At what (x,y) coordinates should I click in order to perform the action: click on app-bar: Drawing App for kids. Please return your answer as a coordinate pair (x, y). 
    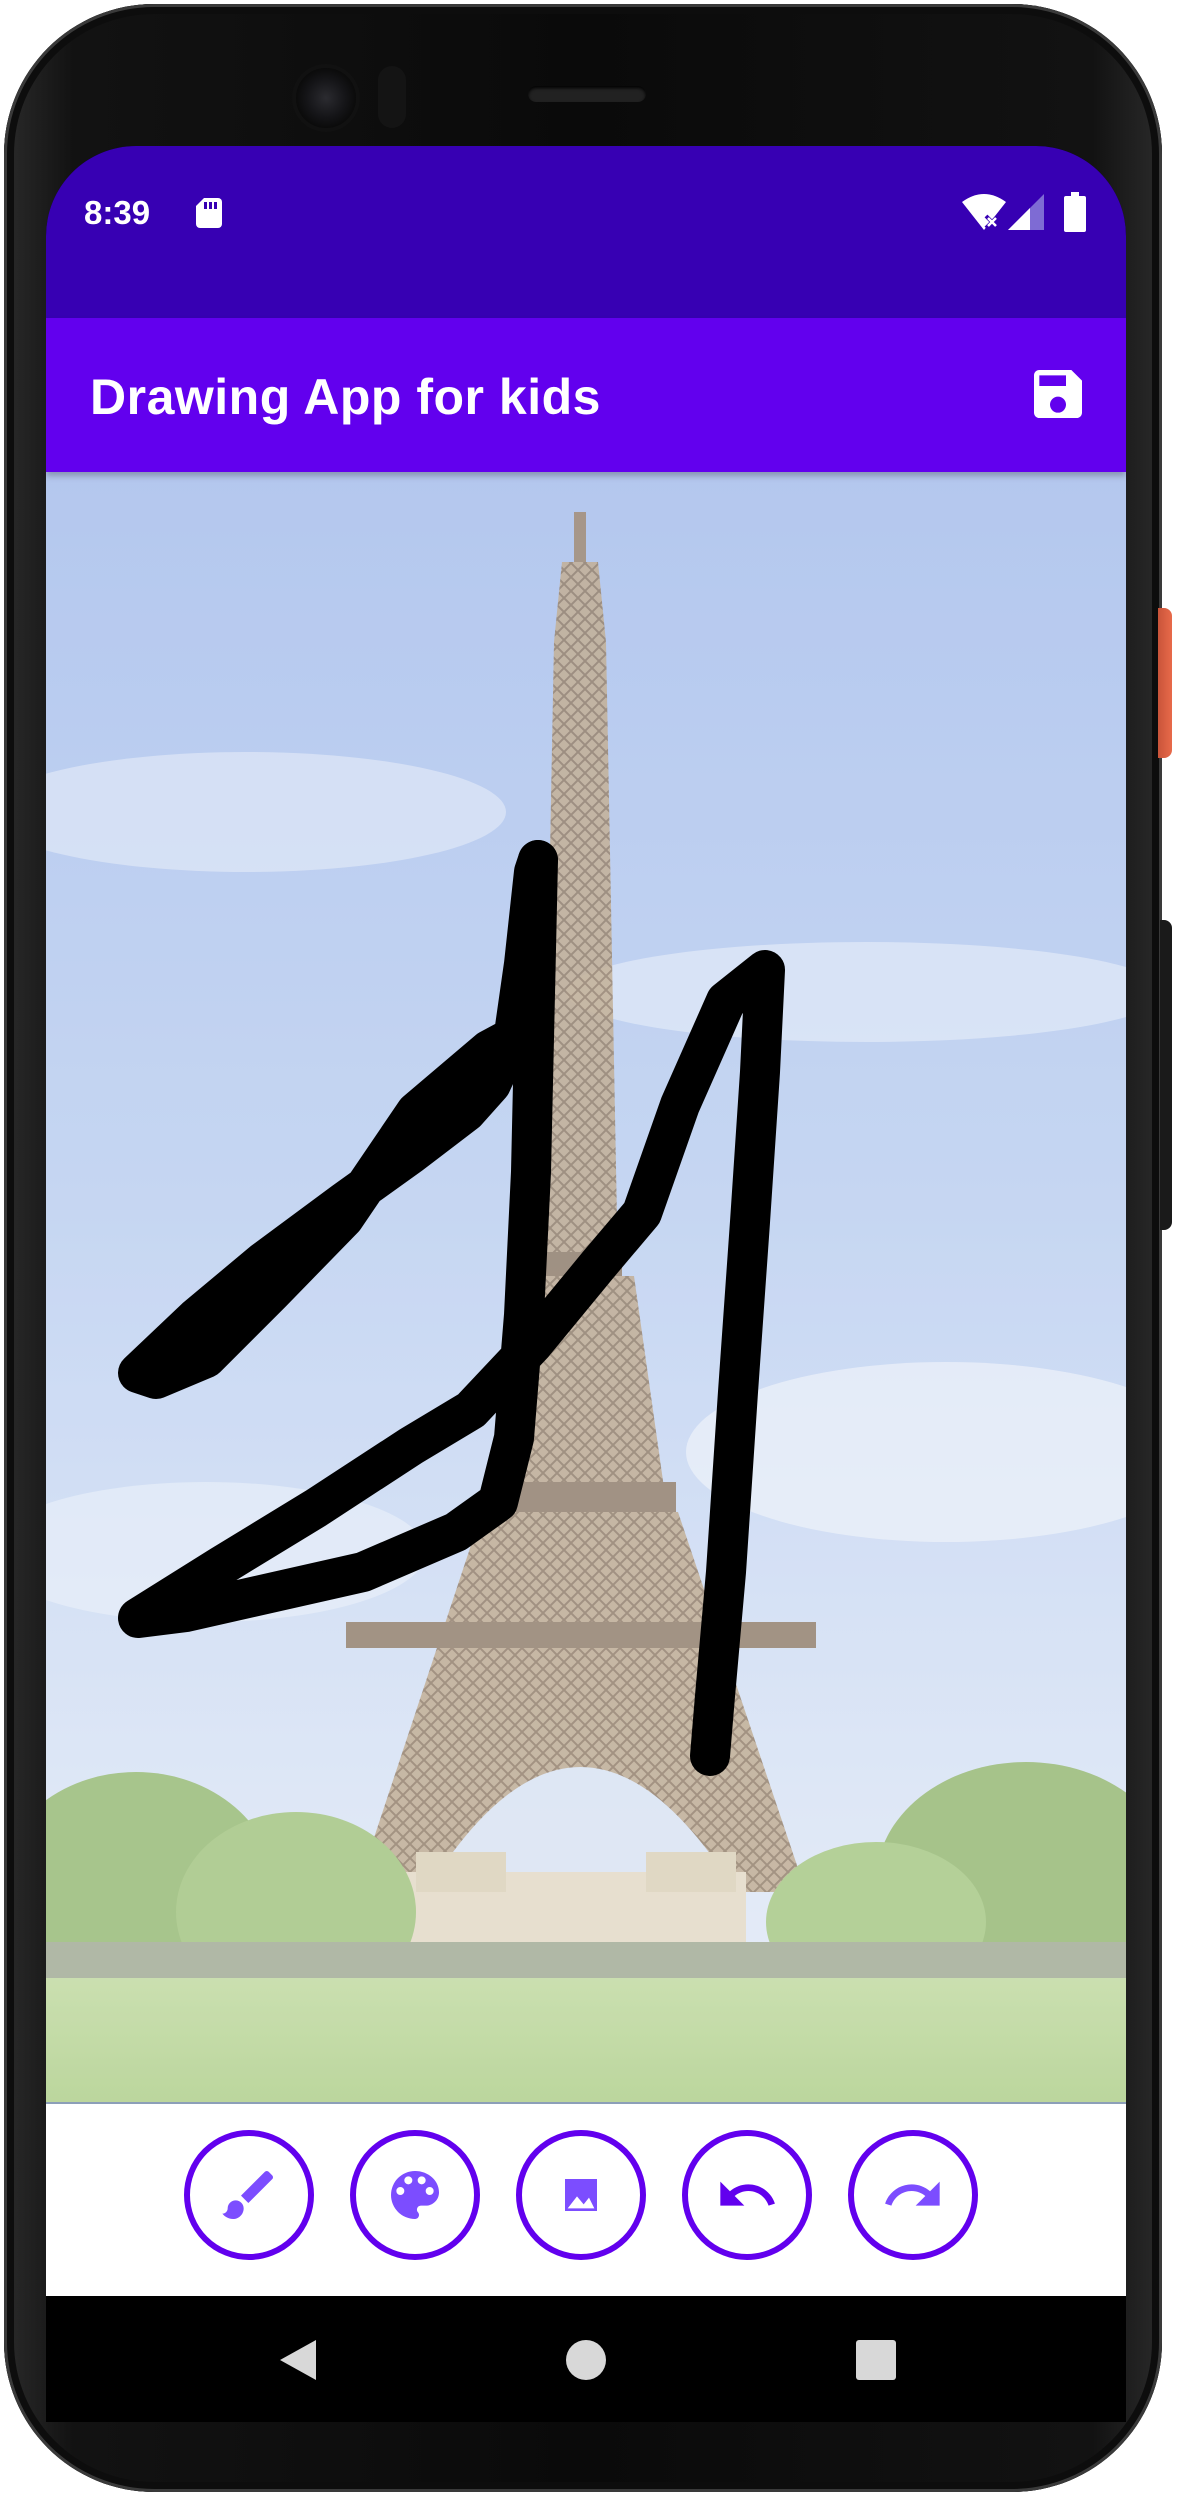
    Looking at the image, I should click on (586, 395).